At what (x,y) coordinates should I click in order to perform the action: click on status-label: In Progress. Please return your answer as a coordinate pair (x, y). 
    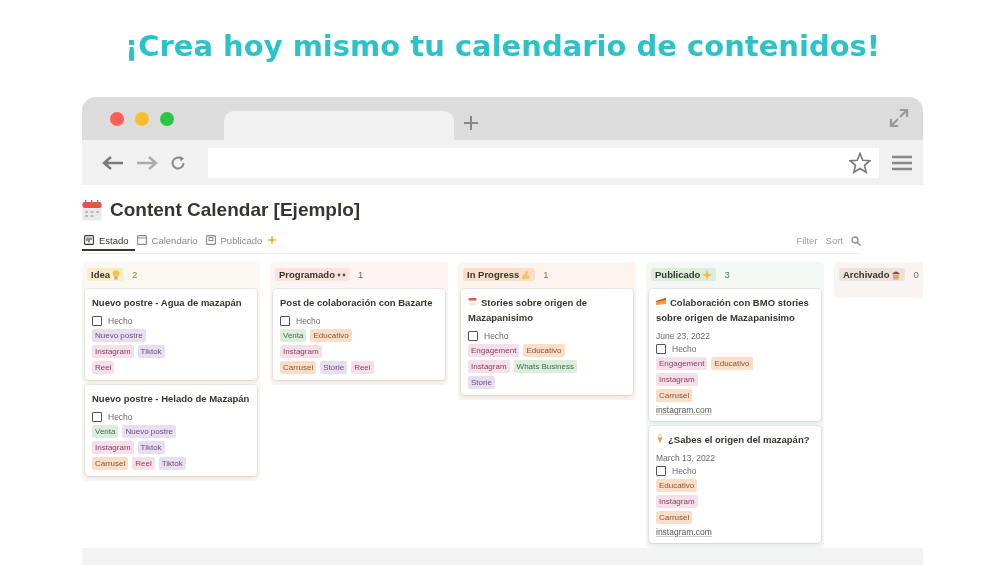
    Looking at the image, I should click on (499, 274).